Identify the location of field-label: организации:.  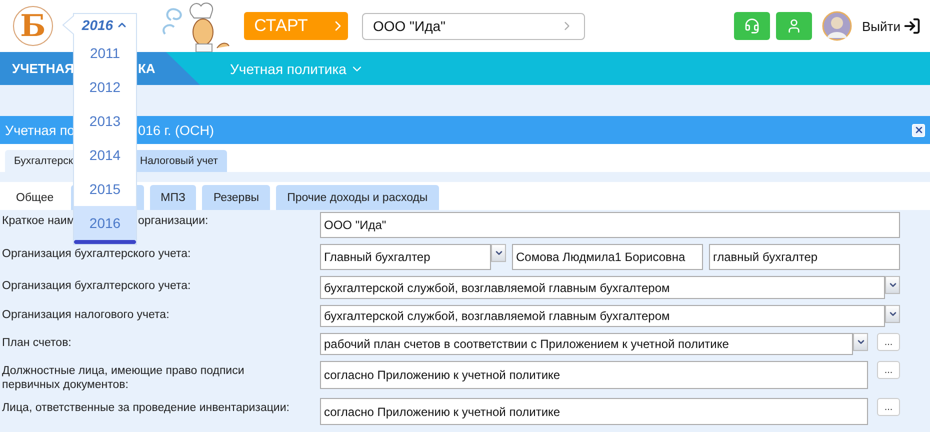
(173, 221).